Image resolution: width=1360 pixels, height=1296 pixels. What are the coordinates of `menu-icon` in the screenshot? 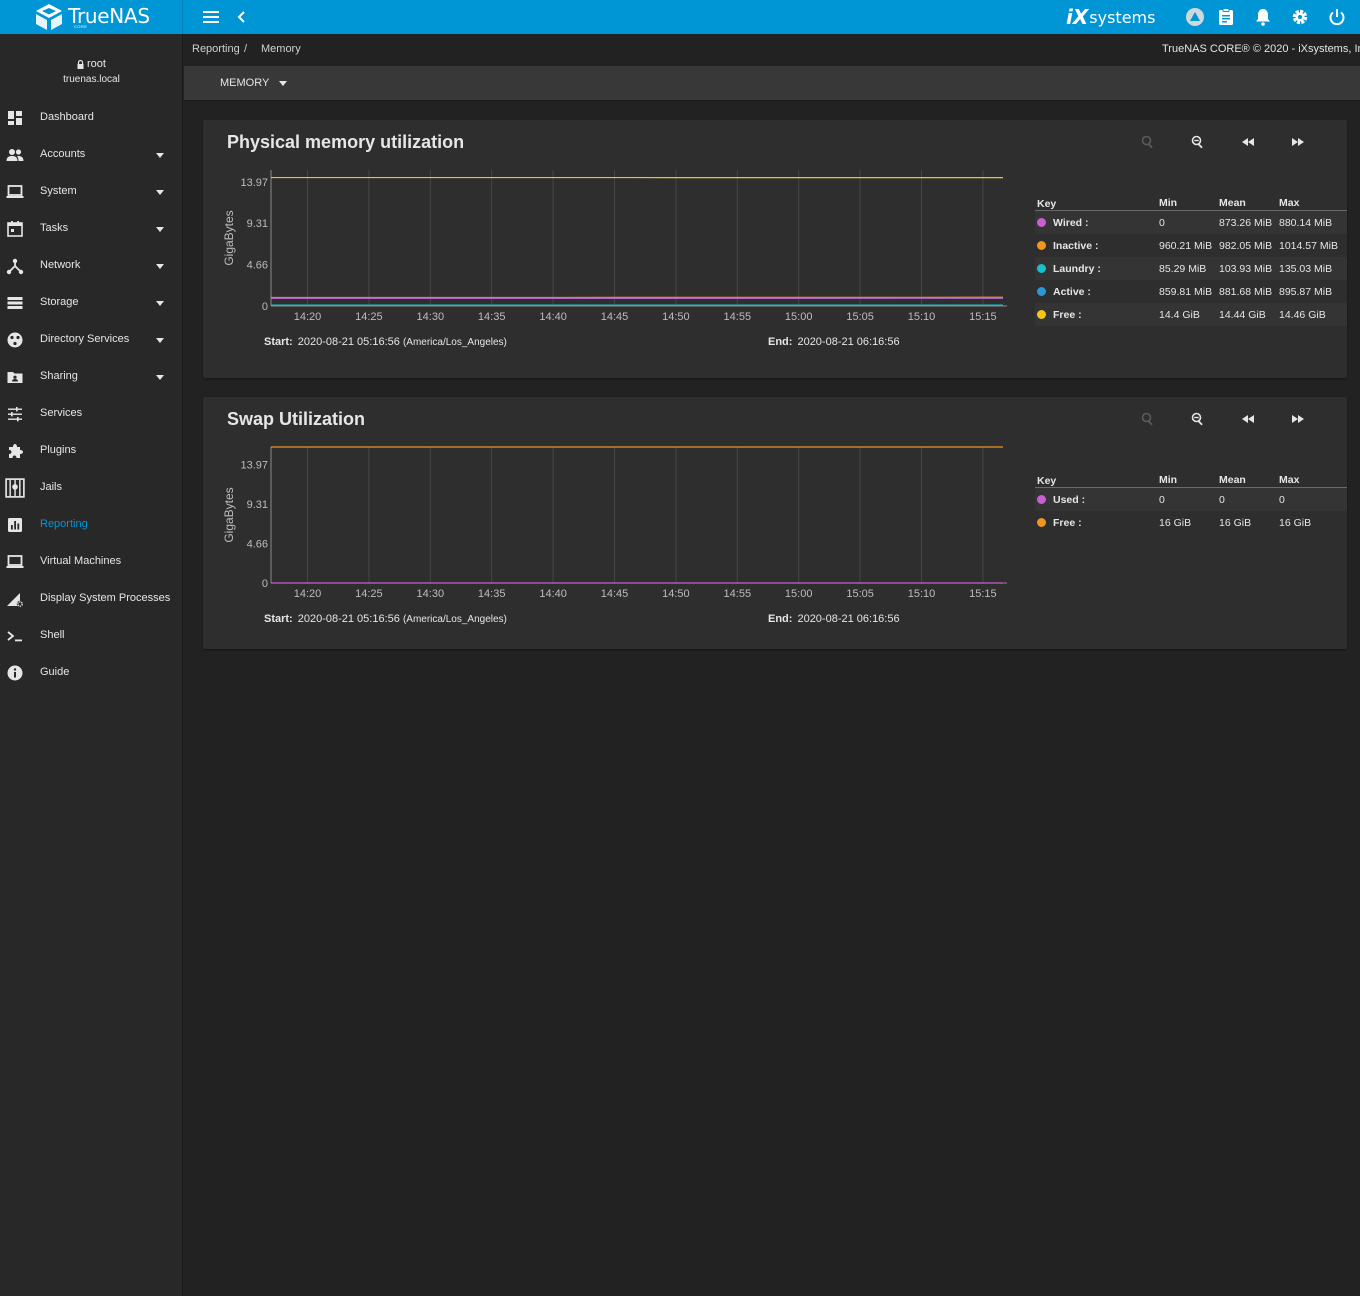 It's located at (211, 17).